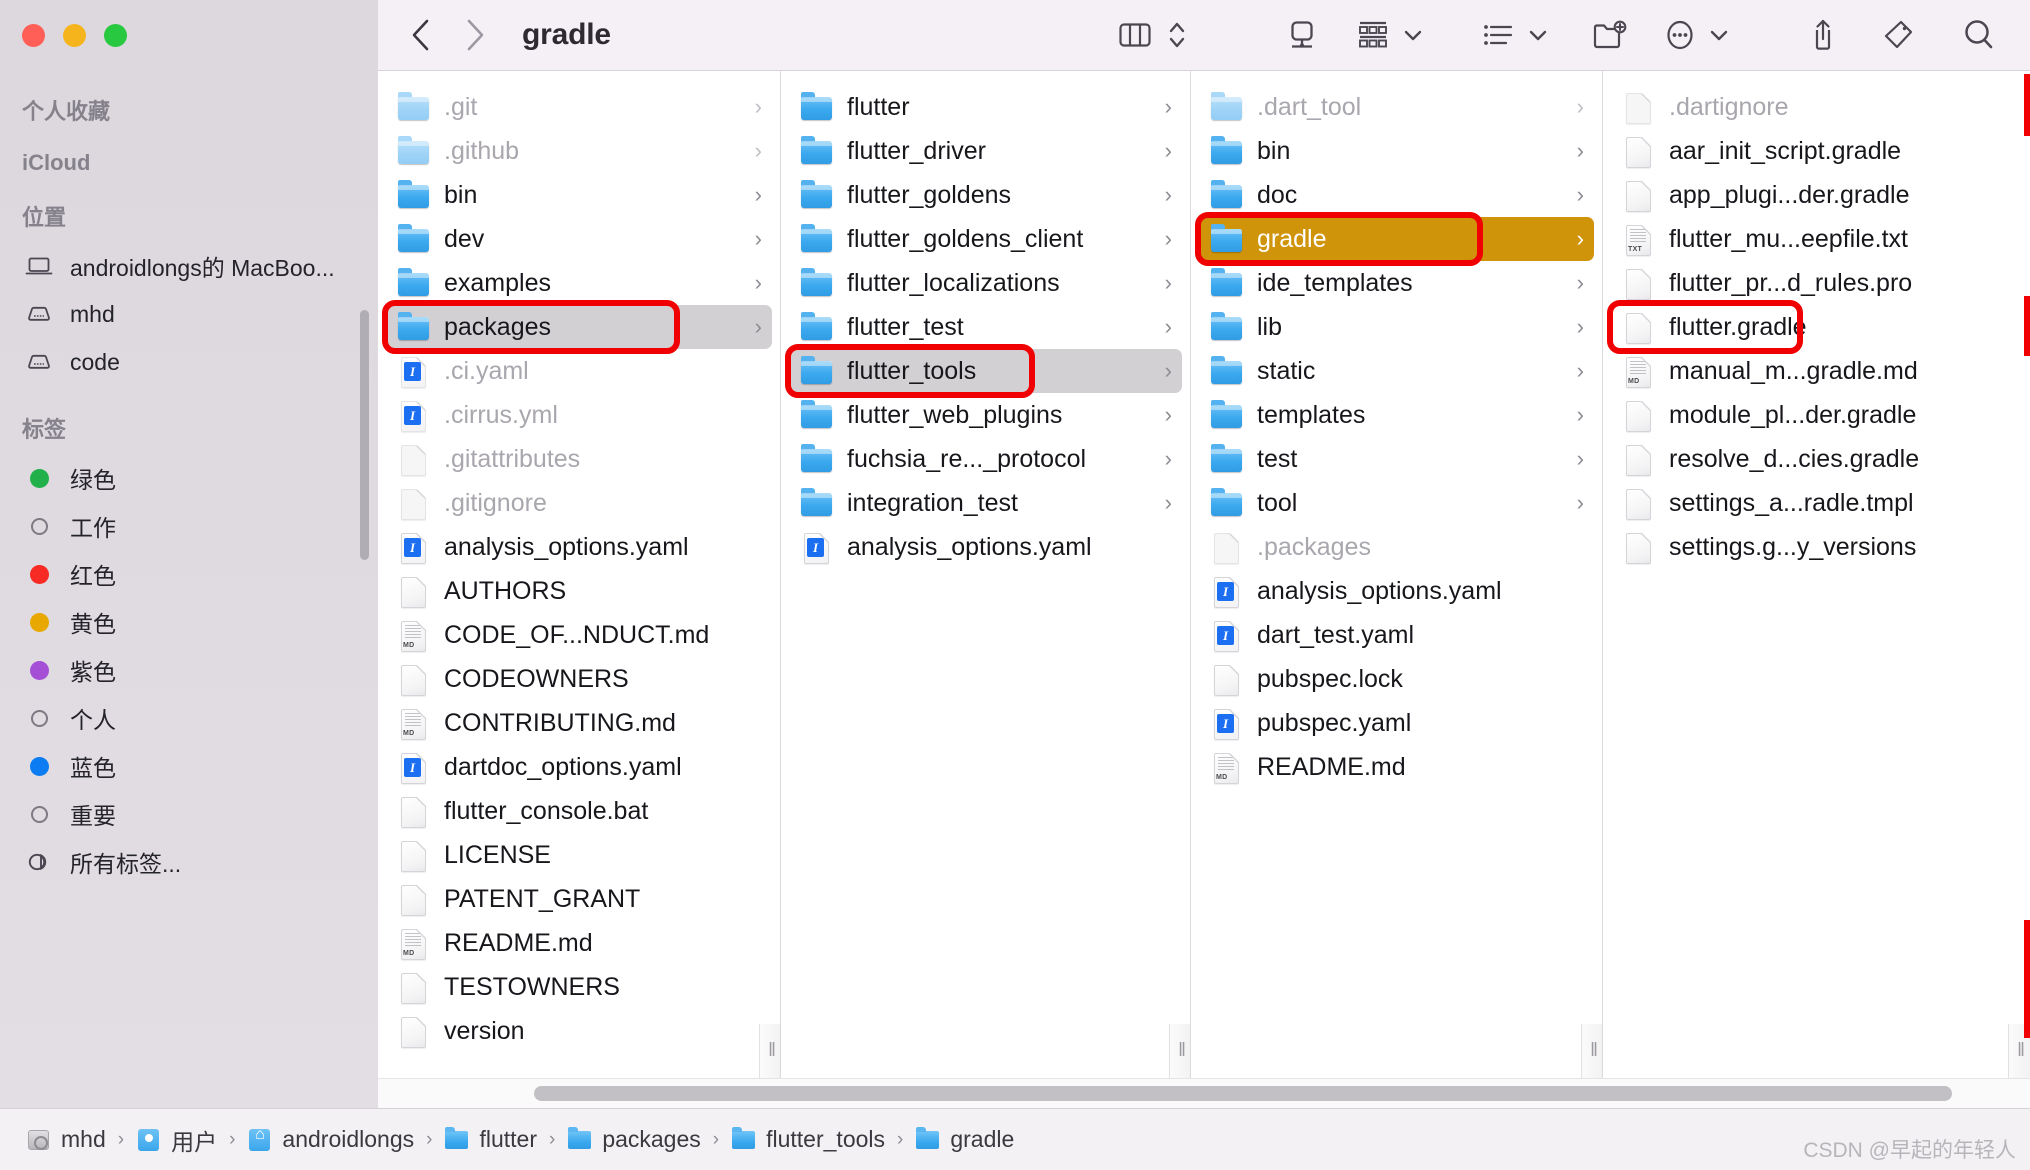  I want to click on file-row: flutter ›, so click(985, 107).